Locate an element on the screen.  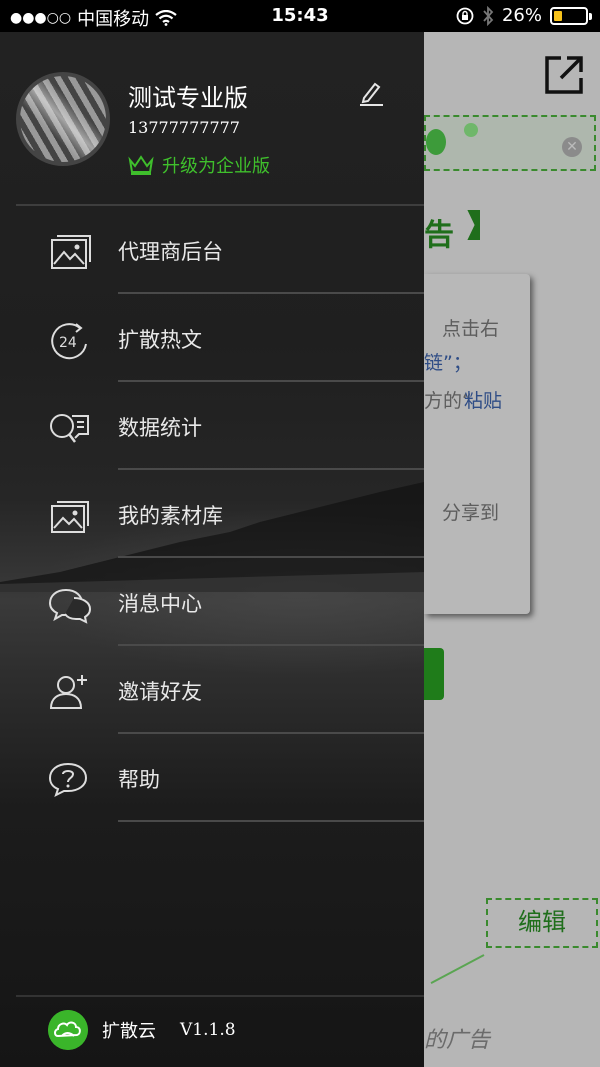
menu-item-label: 我的素材库 is located at coordinates (170, 516).